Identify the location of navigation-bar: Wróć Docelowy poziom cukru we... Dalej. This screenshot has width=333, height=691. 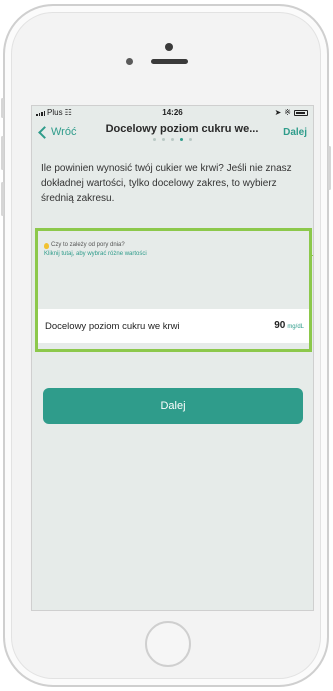
(172, 135).